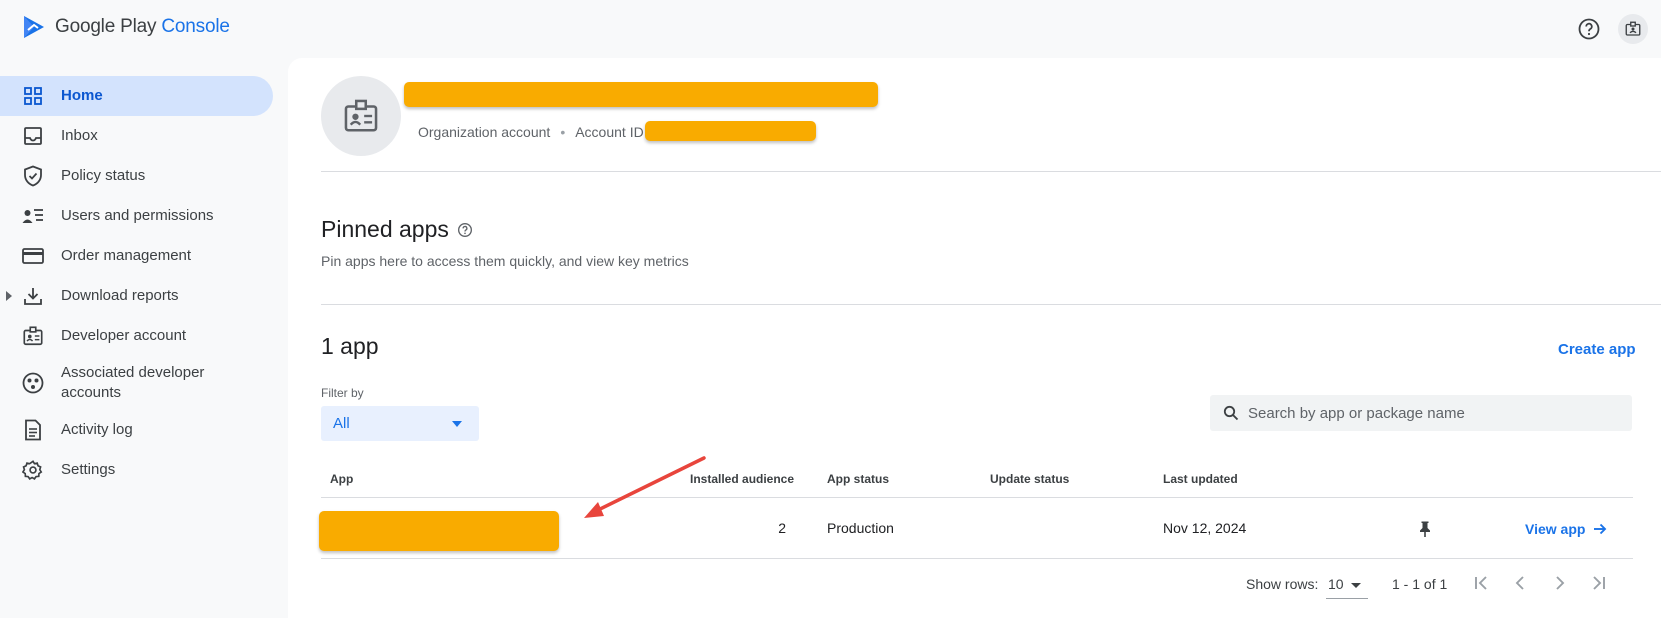  Describe the element at coordinates (33, 136) in the screenshot. I see `inbox-icon` at that location.